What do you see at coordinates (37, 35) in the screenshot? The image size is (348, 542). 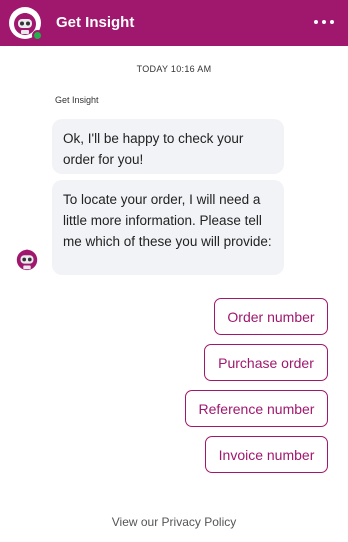 I see `online-status-dot` at bounding box center [37, 35].